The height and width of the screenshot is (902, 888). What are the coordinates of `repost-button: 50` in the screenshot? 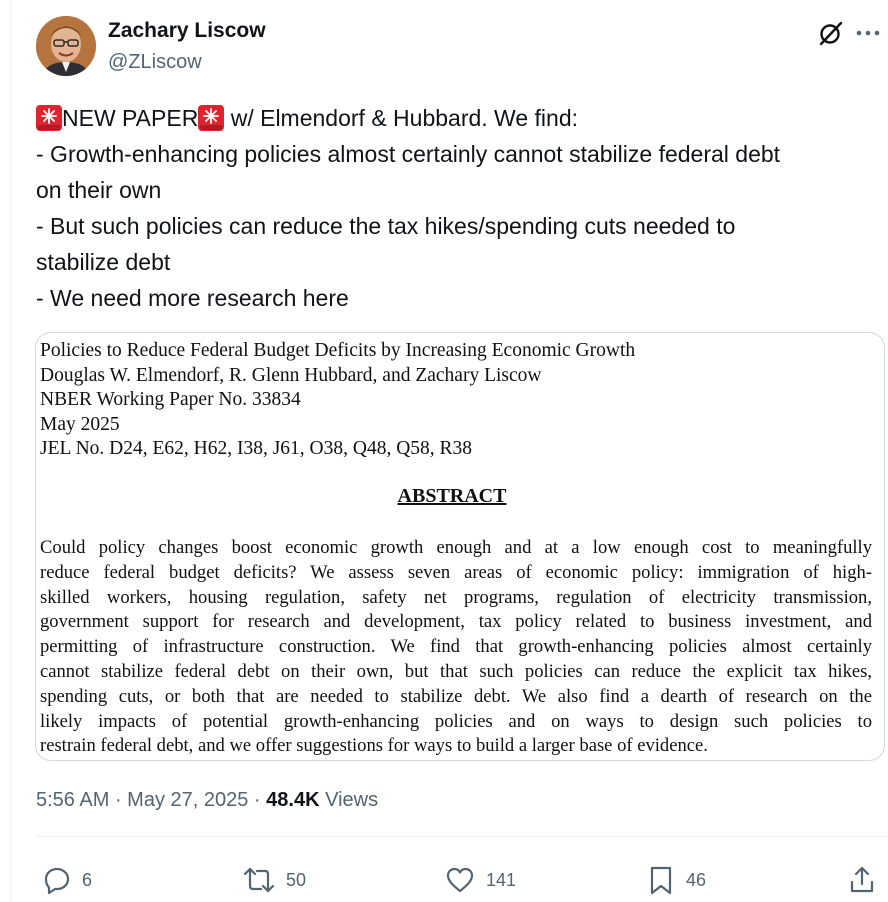 It's located at (274, 880).